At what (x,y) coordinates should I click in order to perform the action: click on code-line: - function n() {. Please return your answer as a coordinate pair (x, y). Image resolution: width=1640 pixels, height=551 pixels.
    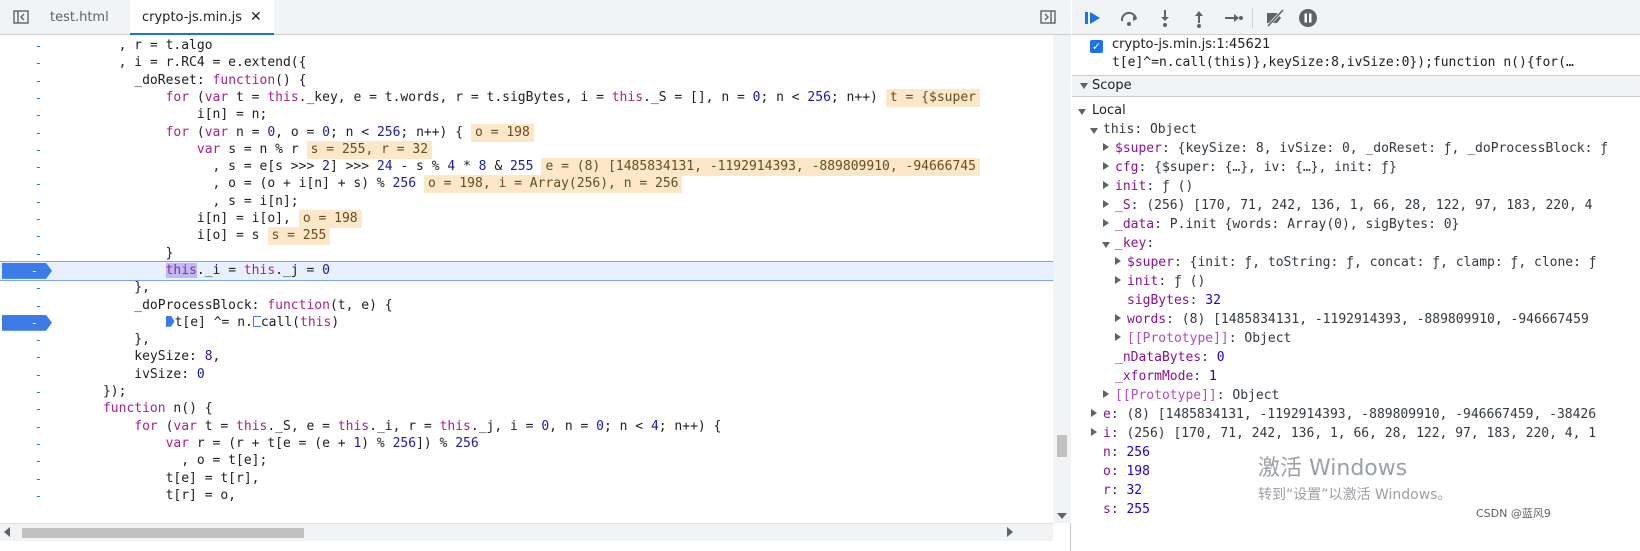
    Looking at the image, I should click on (526, 409).